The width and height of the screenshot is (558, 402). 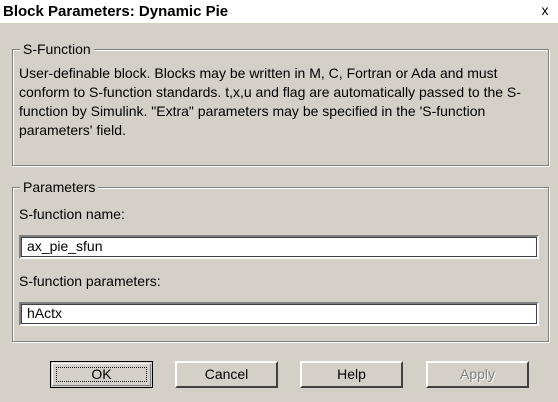 I want to click on close-icon: x, so click(x=545, y=10).